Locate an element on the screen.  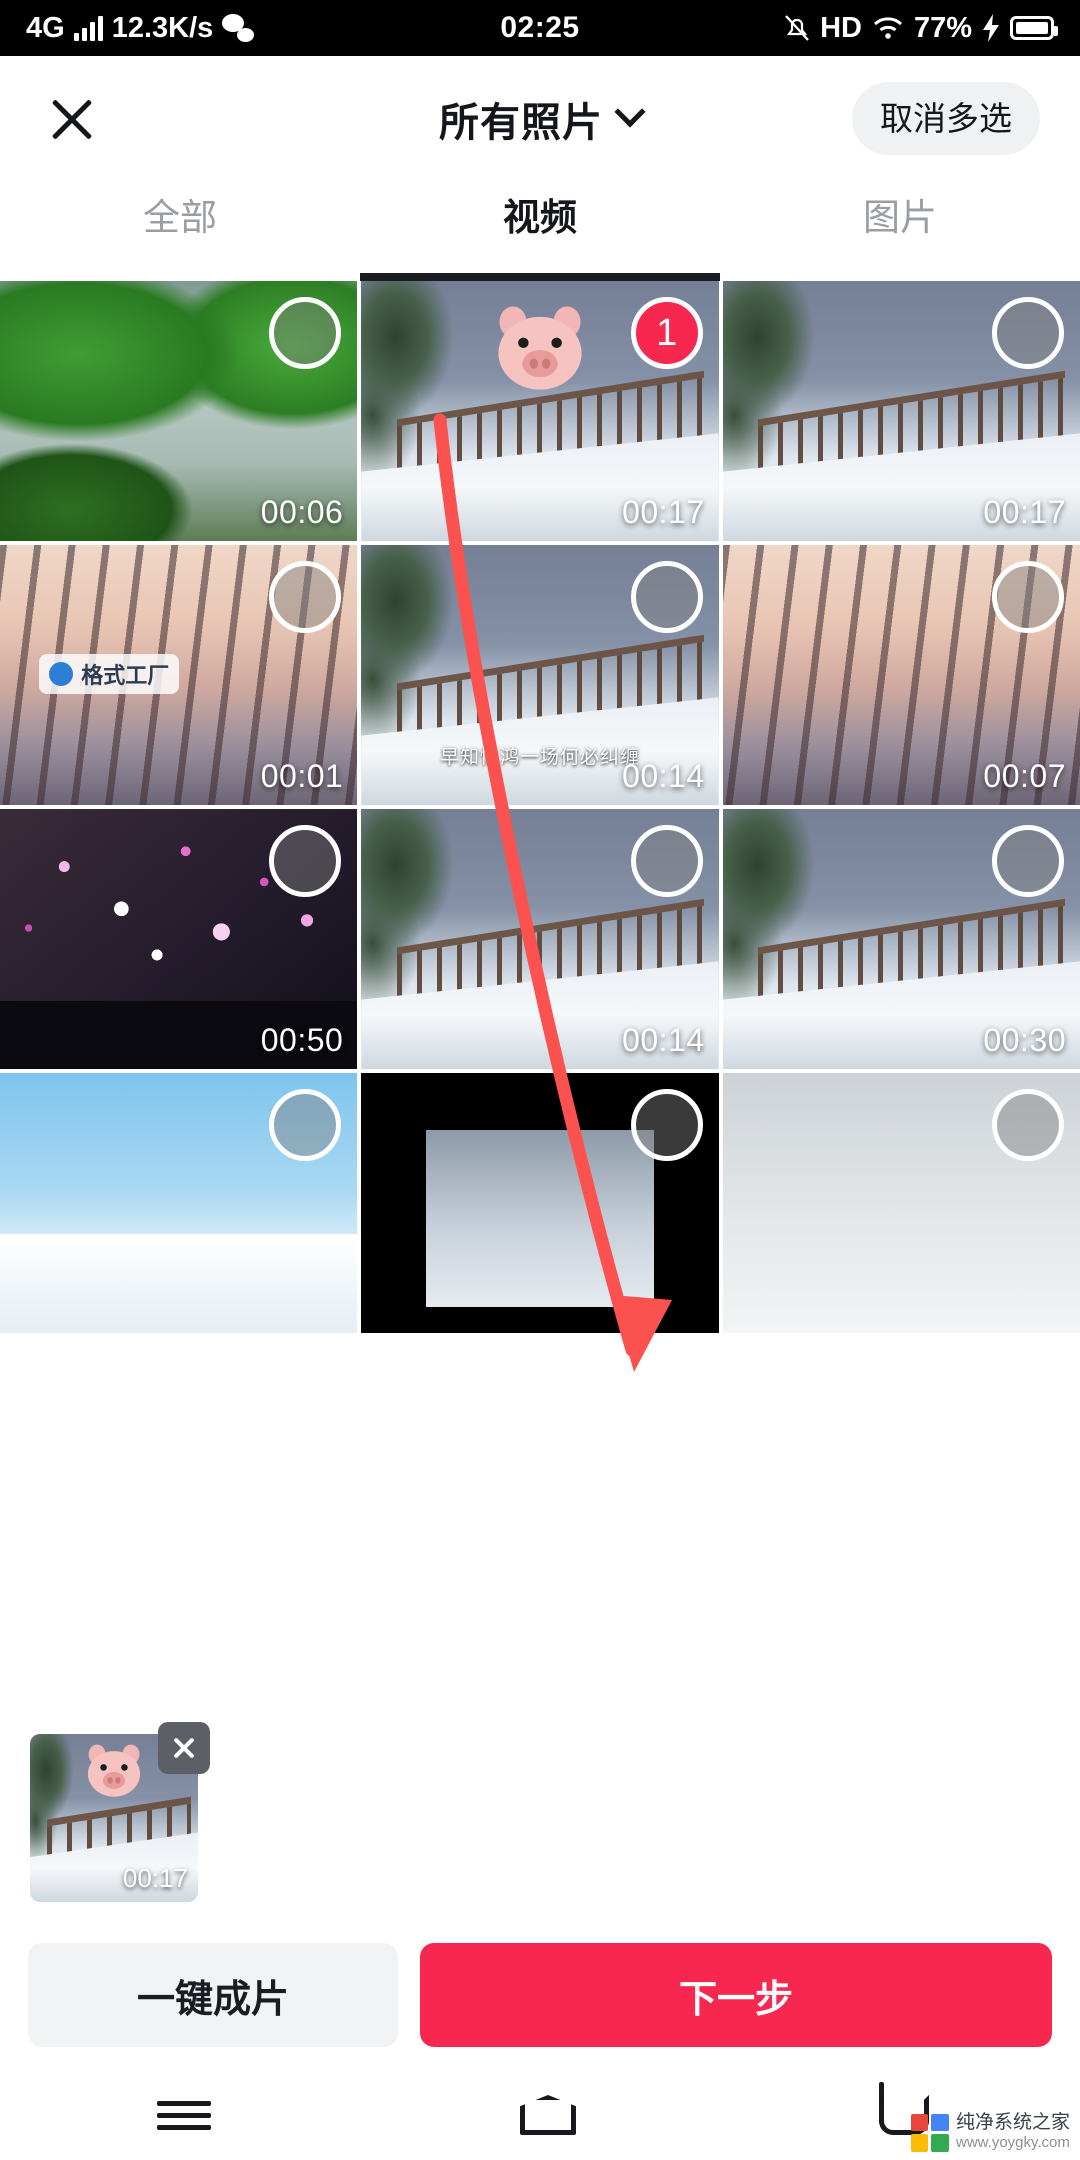
media-grid-item: 1 00:17 is located at coordinates (540, 411).